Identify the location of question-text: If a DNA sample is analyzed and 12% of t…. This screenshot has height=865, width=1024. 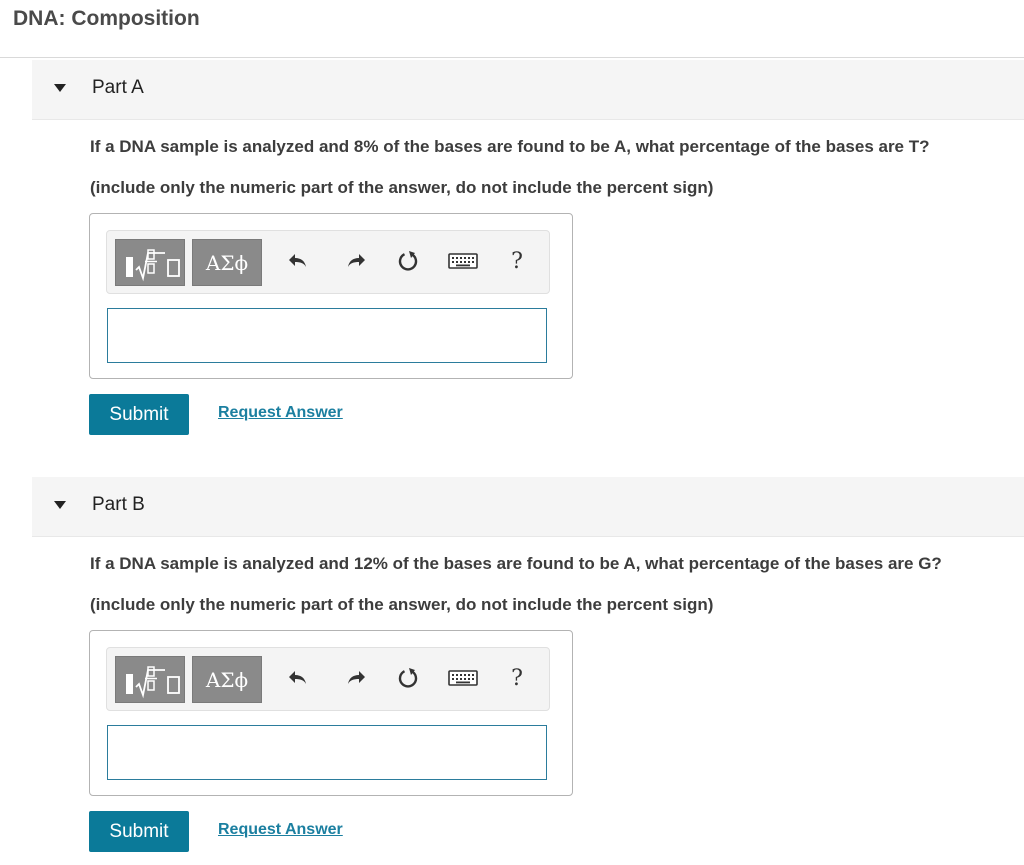
(516, 563).